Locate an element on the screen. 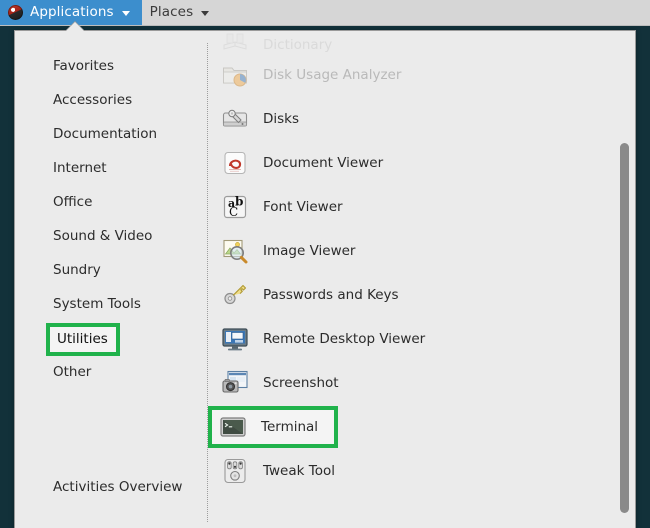 This screenshot has width=650, height=528. app-item-label: Disk Usage Analyzer is located at coordinates (332, 75).